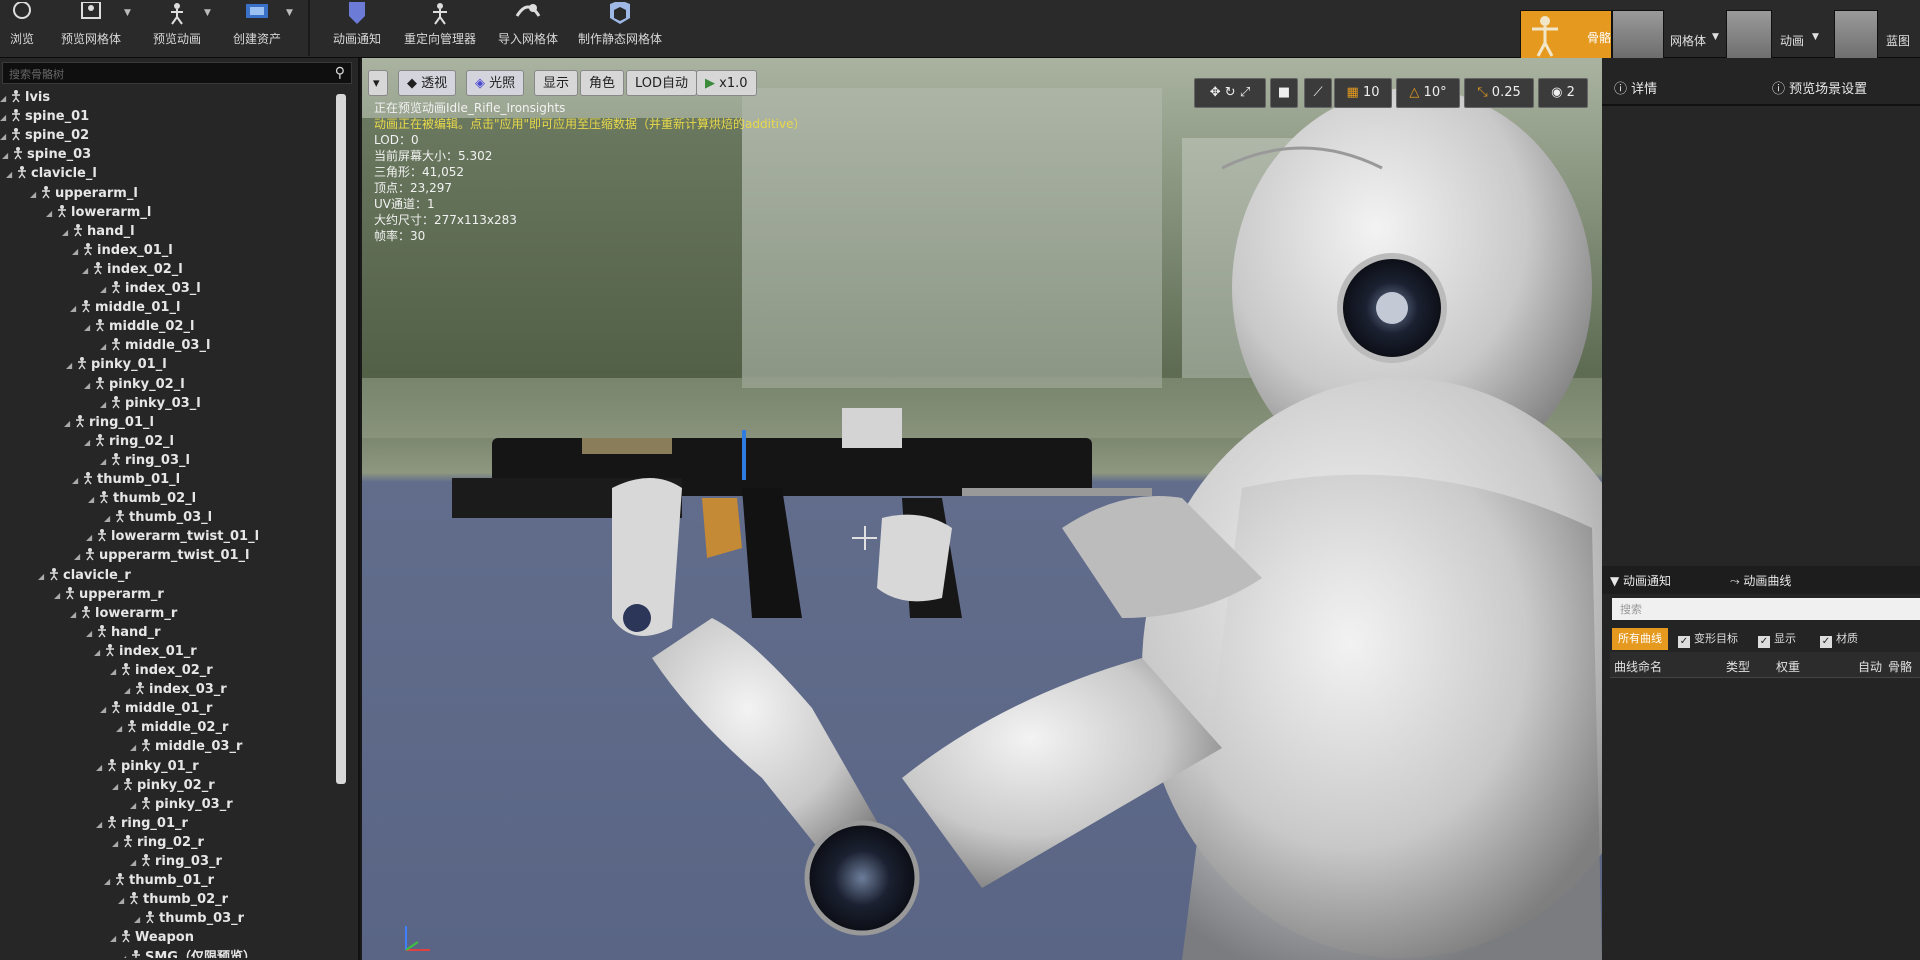 The width and height of the screenshot is (1920, 960). I want to click on bone-tree-item: ◢ index_02_l, so click(132, 269).